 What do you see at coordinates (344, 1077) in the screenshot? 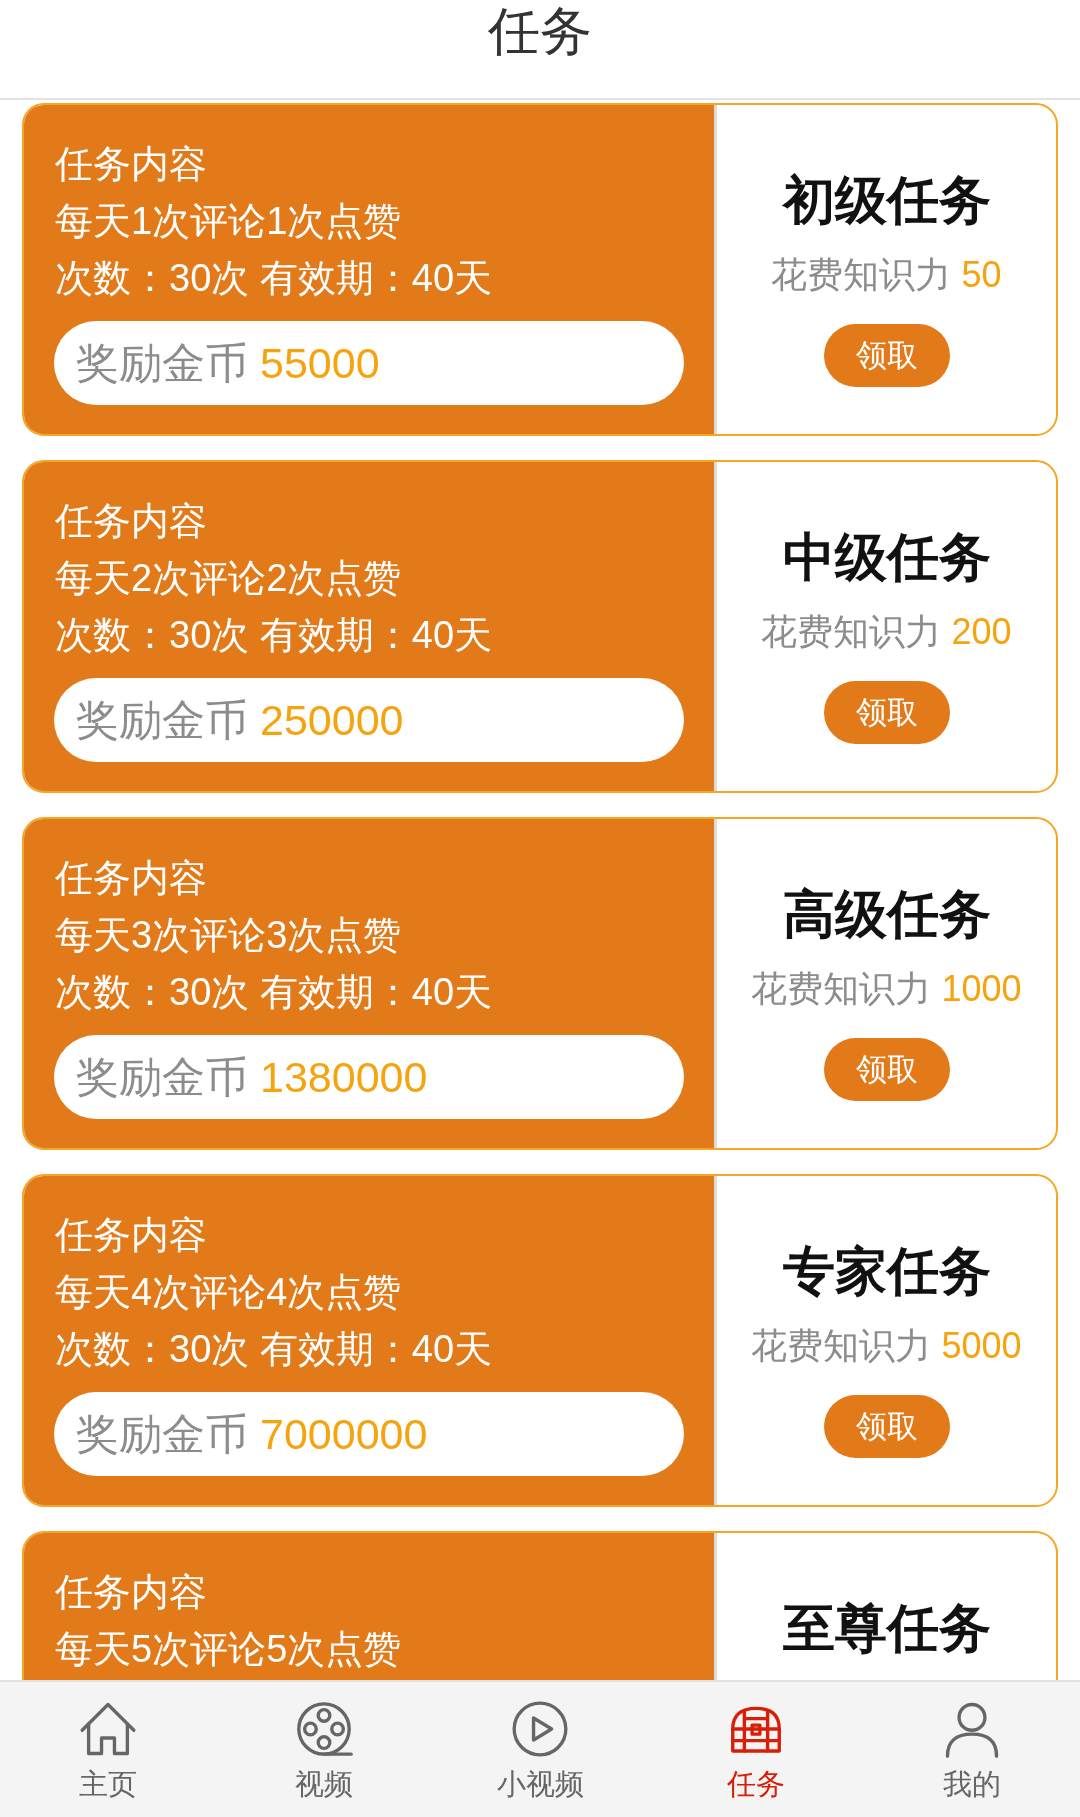
I see `reward-amount: 1380000` at bounding box center [344, 1077].